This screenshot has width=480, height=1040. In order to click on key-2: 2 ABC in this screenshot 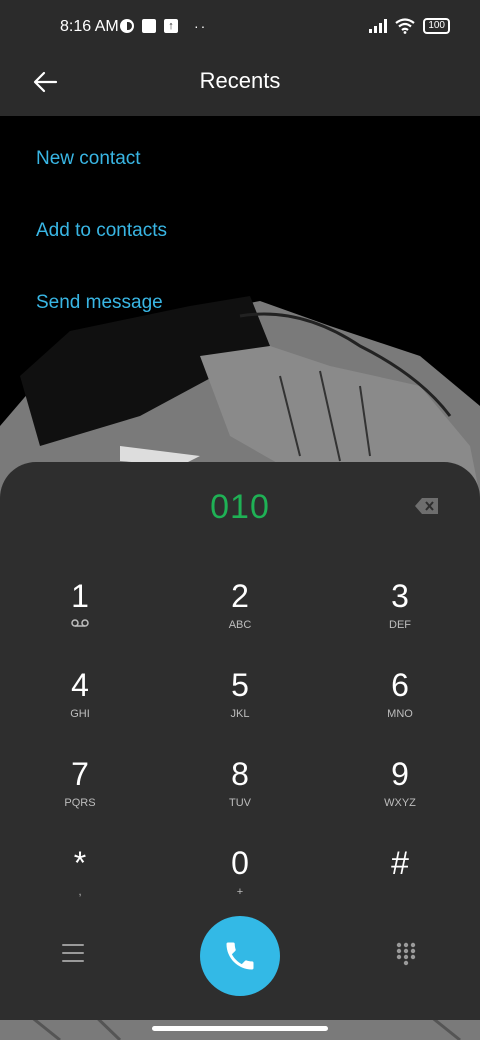, I will do `click(240, 618)`.